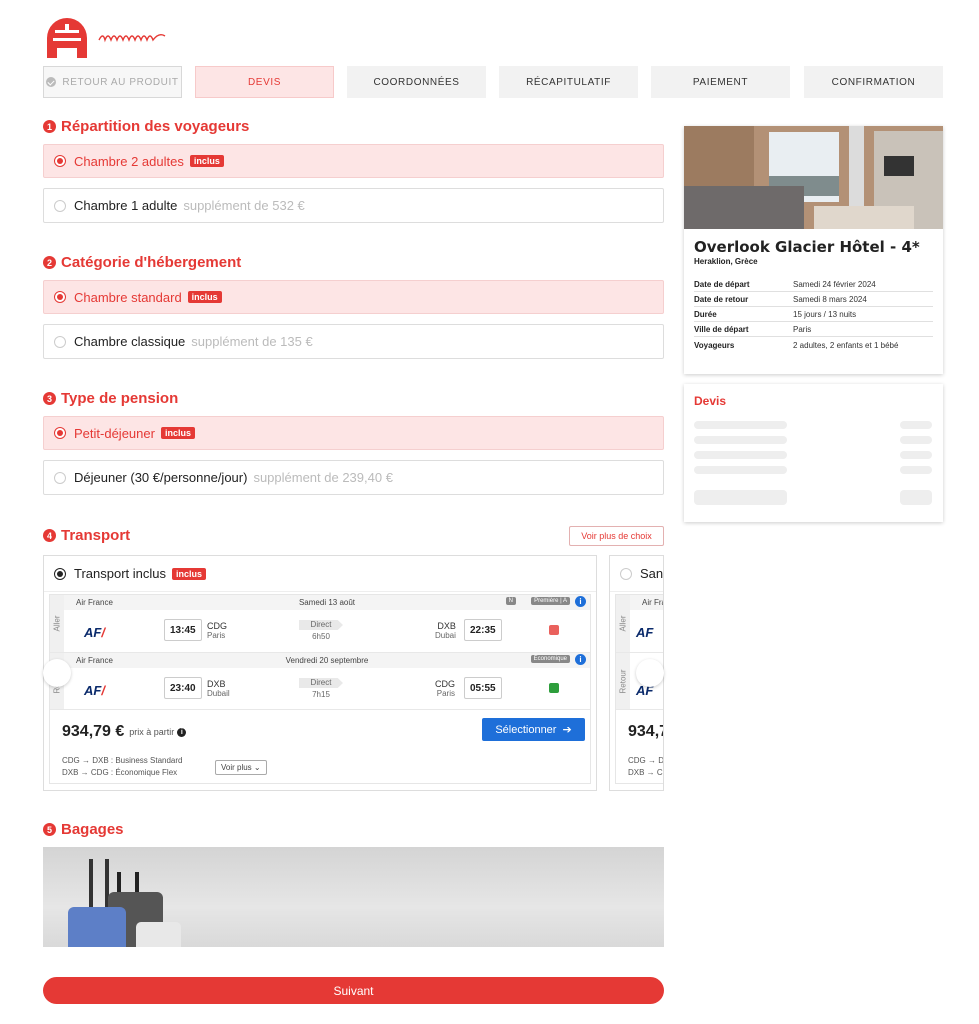 The image size is (979, 1024). Describe the element at coordinates (554, 630) in the screenshot. I see `no-luggage-icon` at that location.